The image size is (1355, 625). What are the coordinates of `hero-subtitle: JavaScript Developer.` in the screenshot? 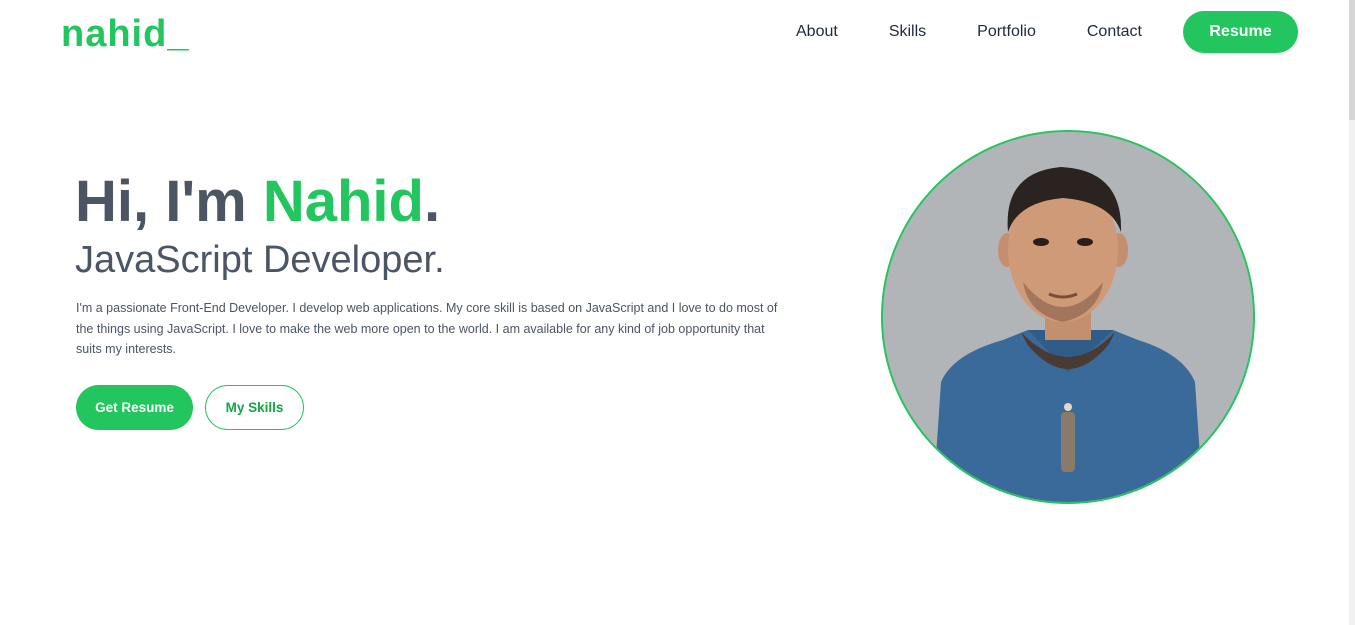 It's located at (260, 260).